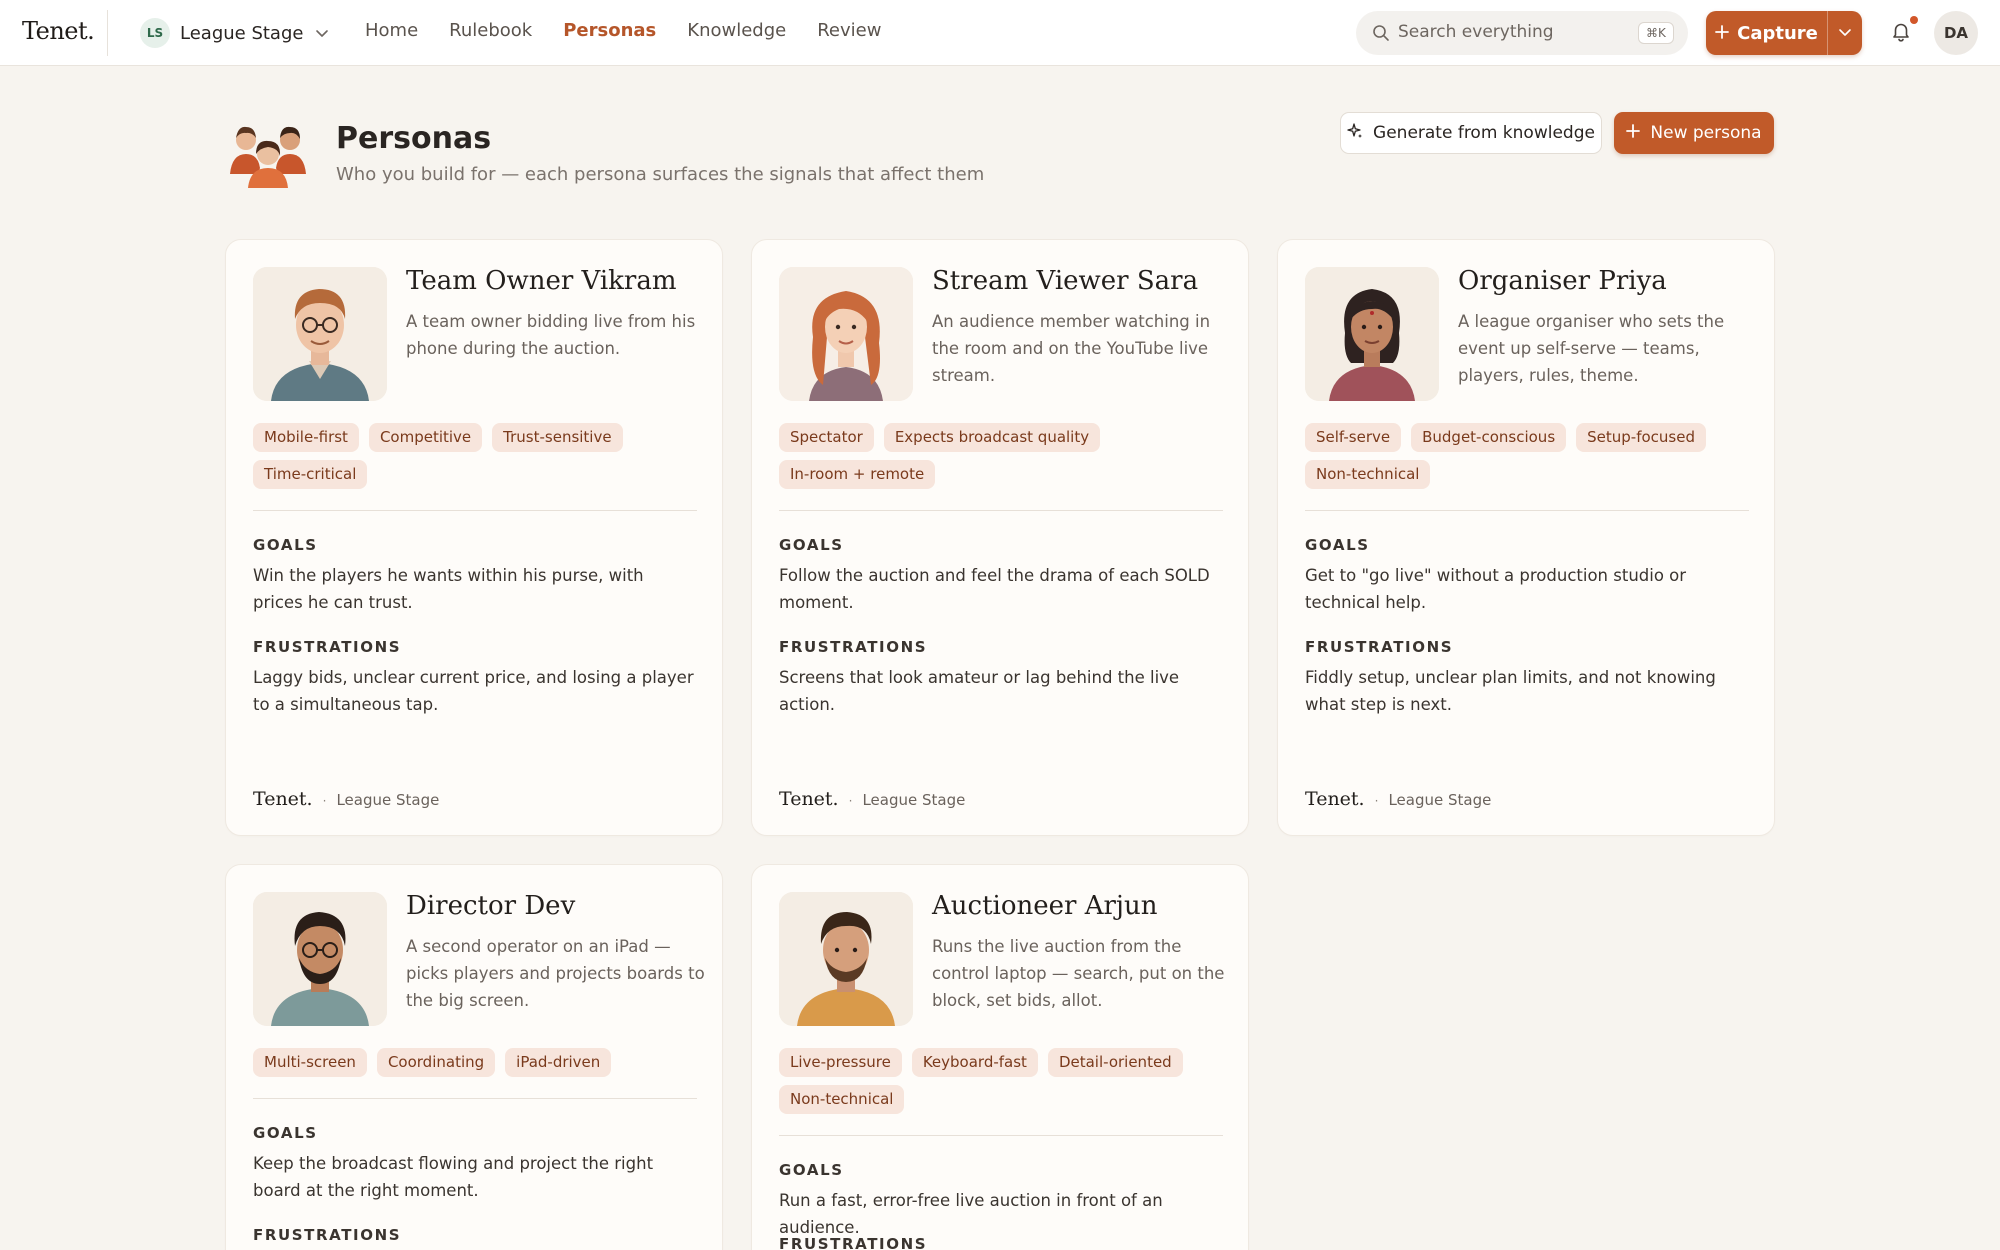 The width and height of the screenshot is (2000, 1250). Describe the element at coordinates (58, 31) in the screenshot. I see `brand-logo: Tenet.` at that location.